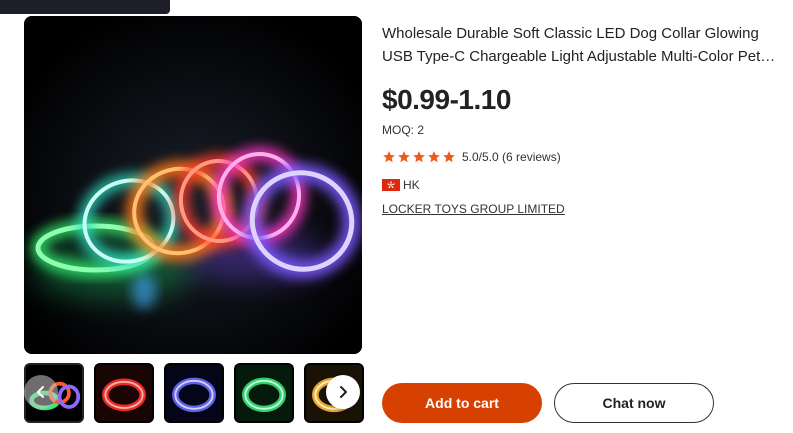  Describe the element at coordinates (401, 185) in the screenshot. I see `origin-country: HK` at that location.